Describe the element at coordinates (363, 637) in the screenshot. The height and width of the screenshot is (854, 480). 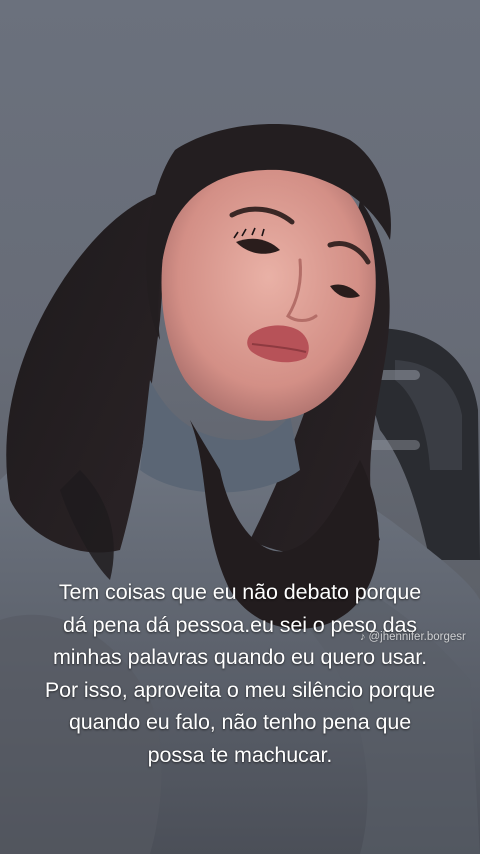
I see `tiktok-icon: ♪` at that location.